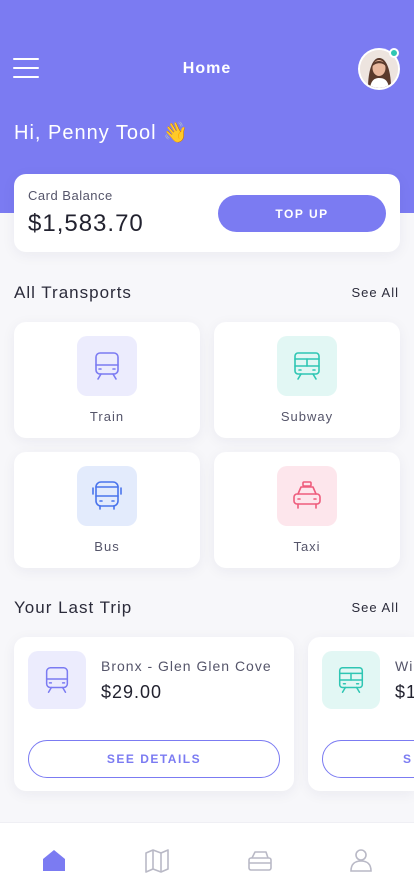 The width and height of the screenshot is (414, 896). I want to click on taxi-icon, so click(307, 496).